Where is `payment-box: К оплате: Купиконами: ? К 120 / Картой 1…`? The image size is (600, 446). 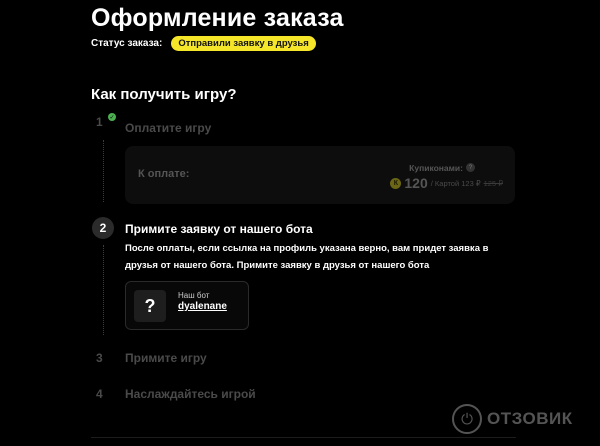
payment-box: К оплате: Купиконами: ? К 120 / Картой 1… is located at coordinates (320, 175).